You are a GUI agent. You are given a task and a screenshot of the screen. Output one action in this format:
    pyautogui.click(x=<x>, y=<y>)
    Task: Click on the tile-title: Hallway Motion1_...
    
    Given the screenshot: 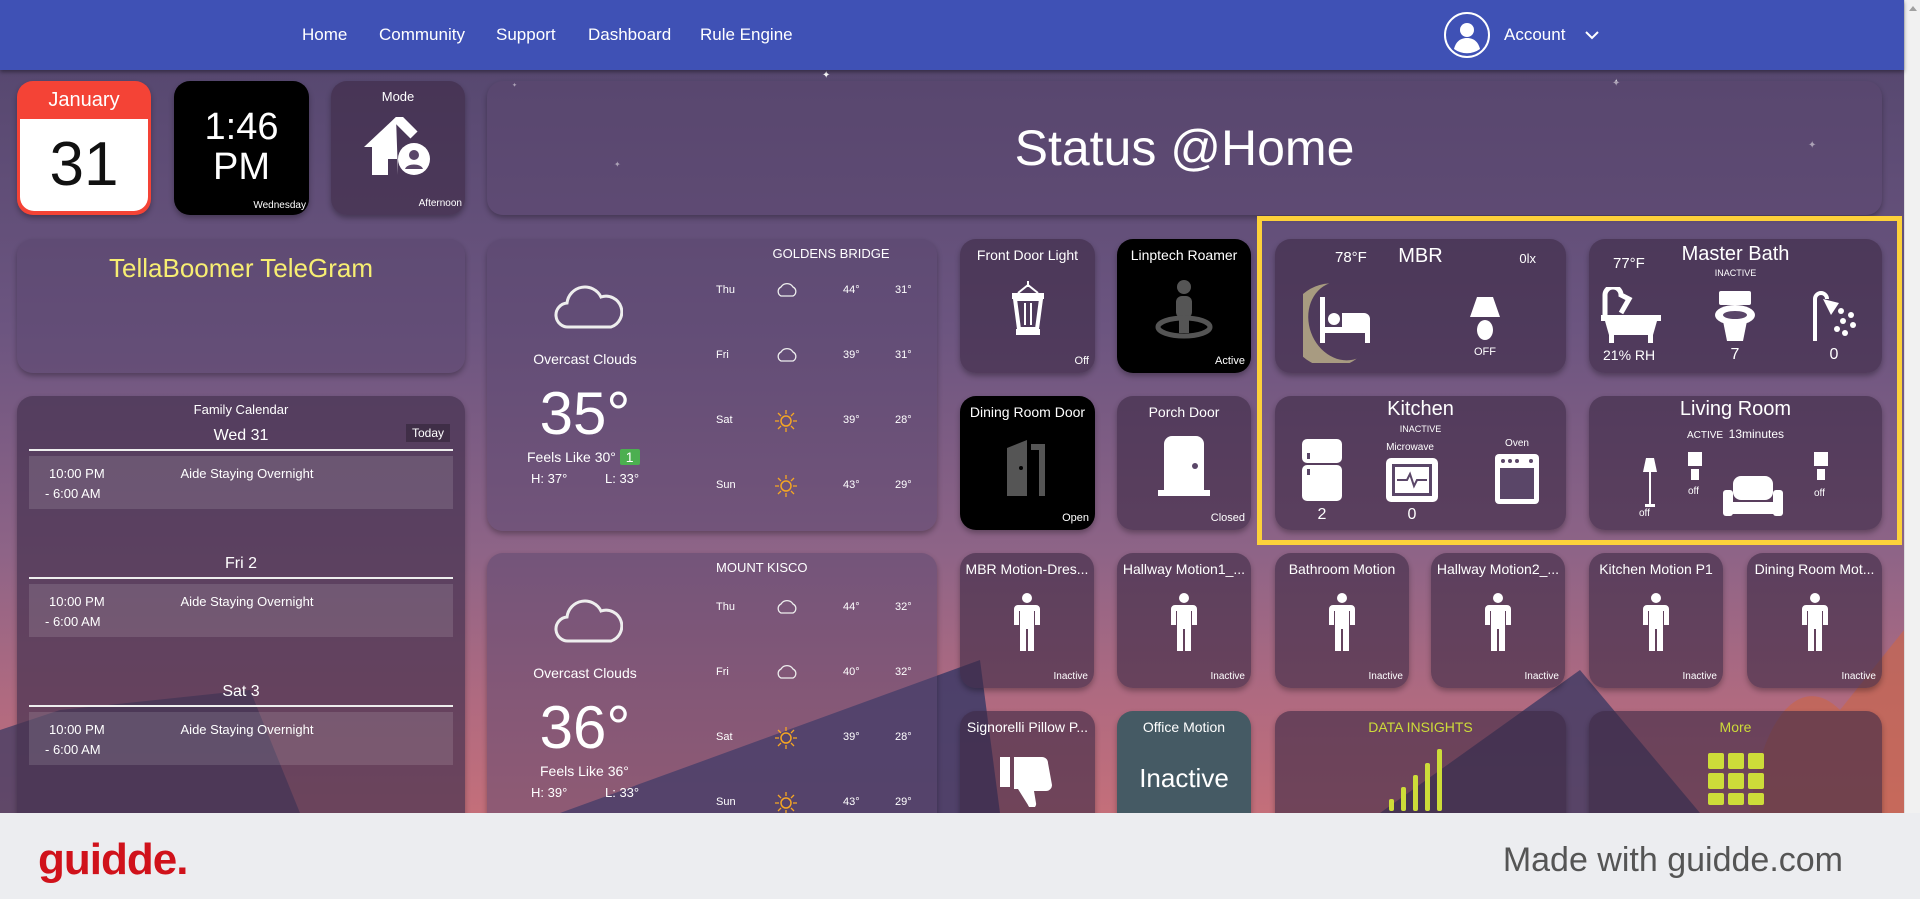 What is the action you would take?
    pyautogui.click(x=1184, y=569)
    